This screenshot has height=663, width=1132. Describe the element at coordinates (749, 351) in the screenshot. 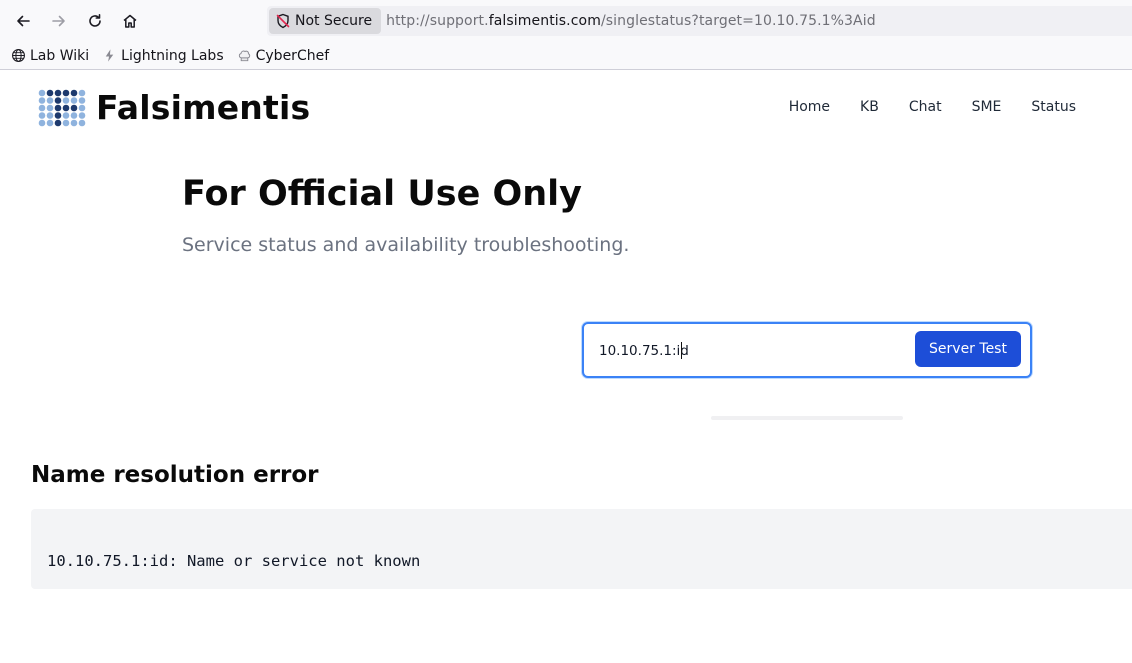

I see `target-input` at that location.